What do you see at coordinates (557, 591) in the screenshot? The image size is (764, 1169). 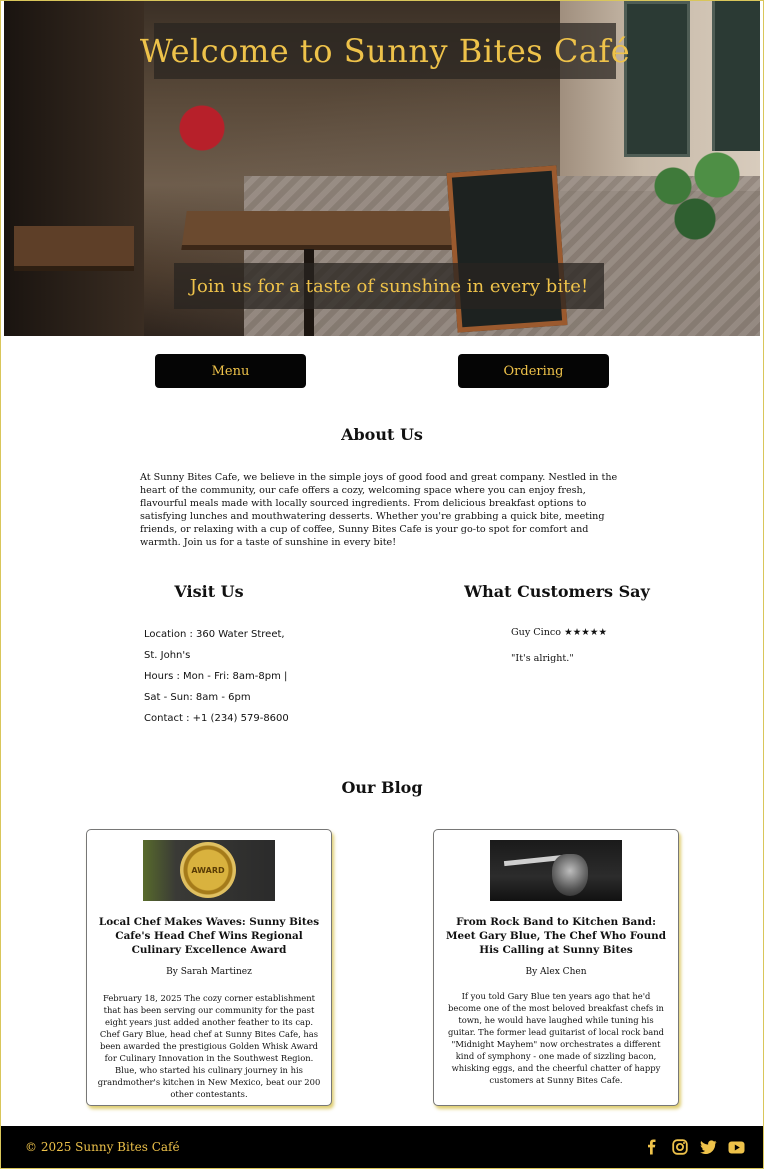 I see `reviews-title: What Customers Say` at bounding box center [557, 591].